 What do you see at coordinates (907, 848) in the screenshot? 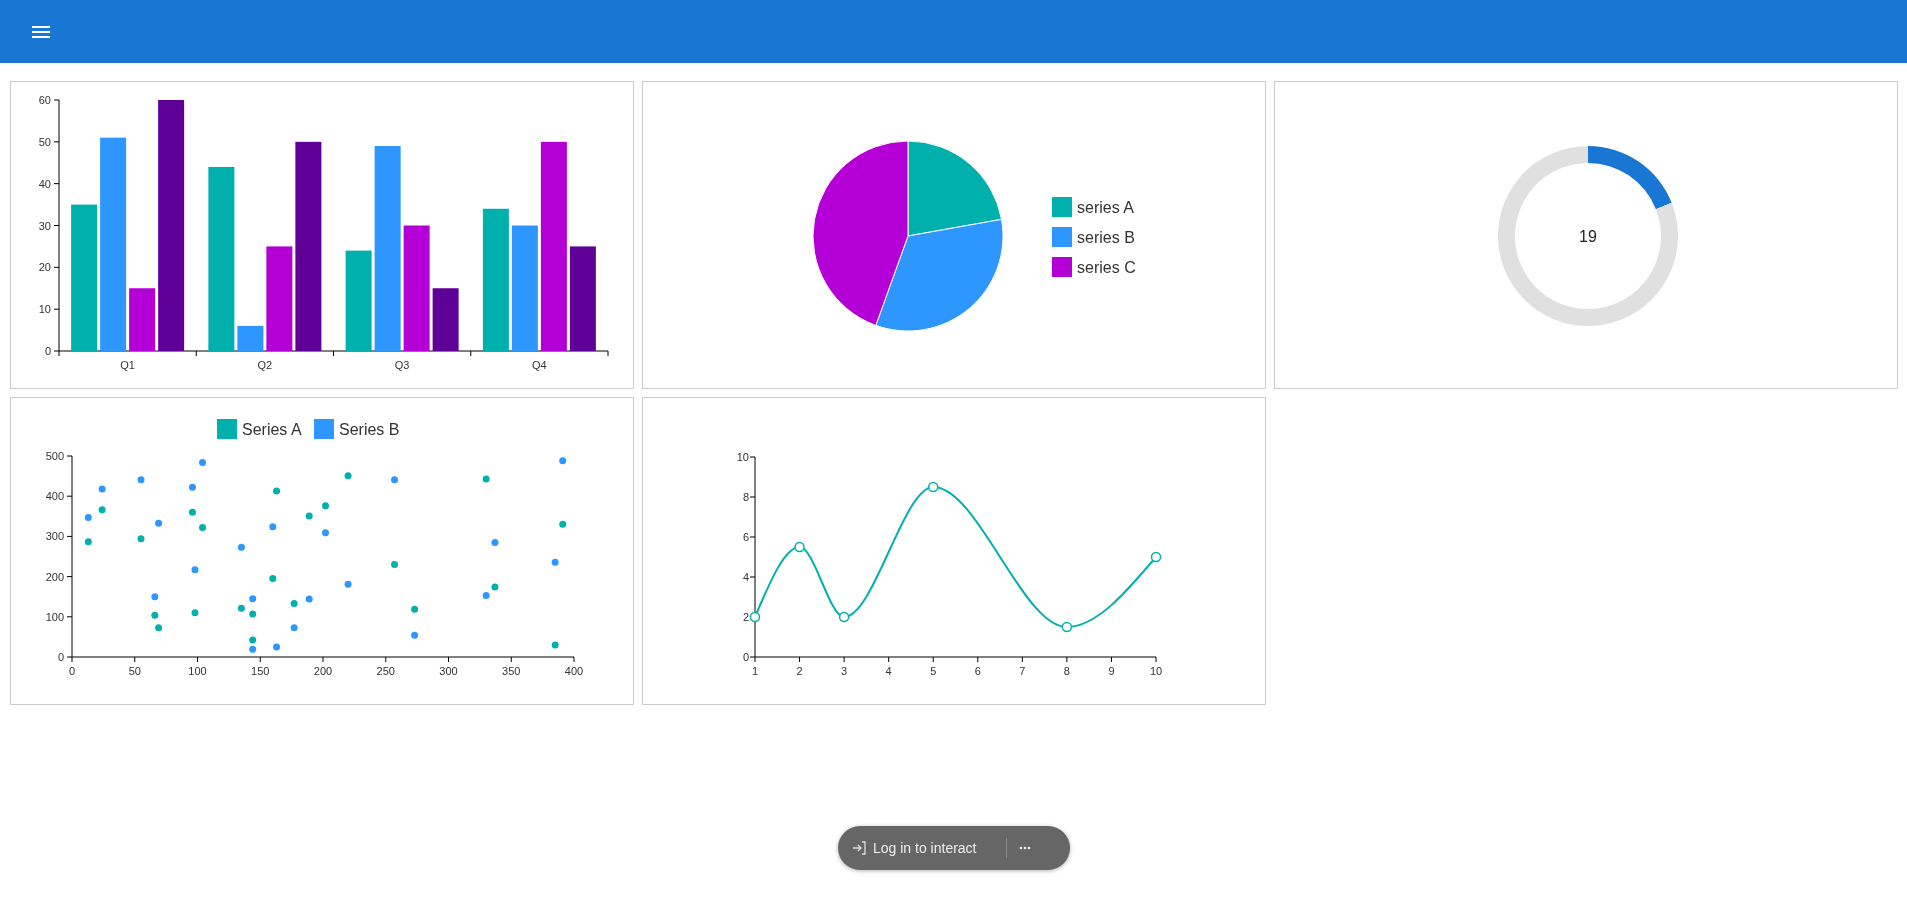
I see `login-button: Log in to interact` at bounding box center [907, 848].